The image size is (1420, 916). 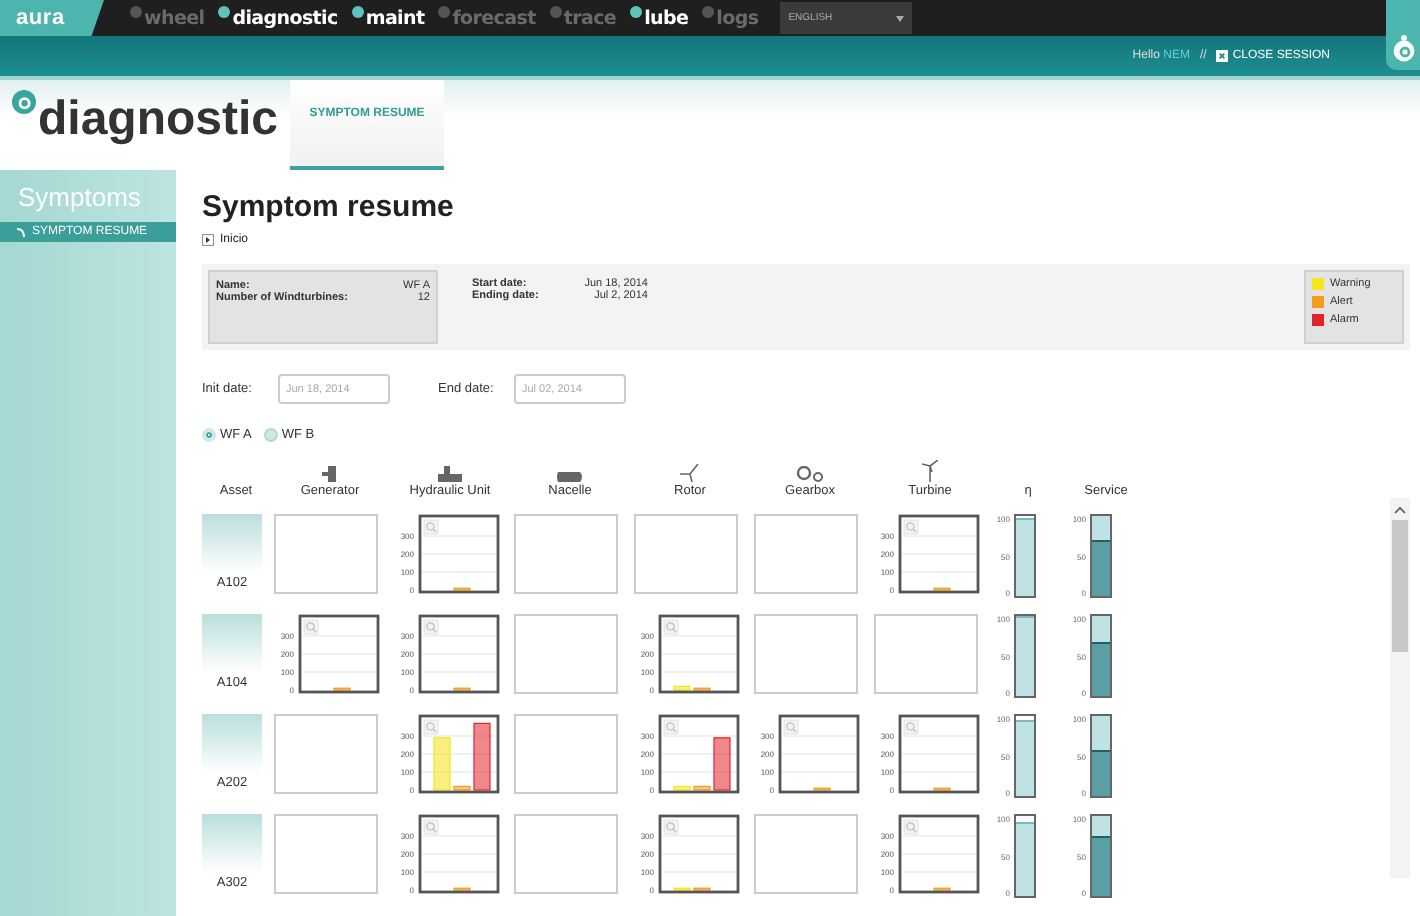 I want to click on generator-icon, so click(x=330, y=474).